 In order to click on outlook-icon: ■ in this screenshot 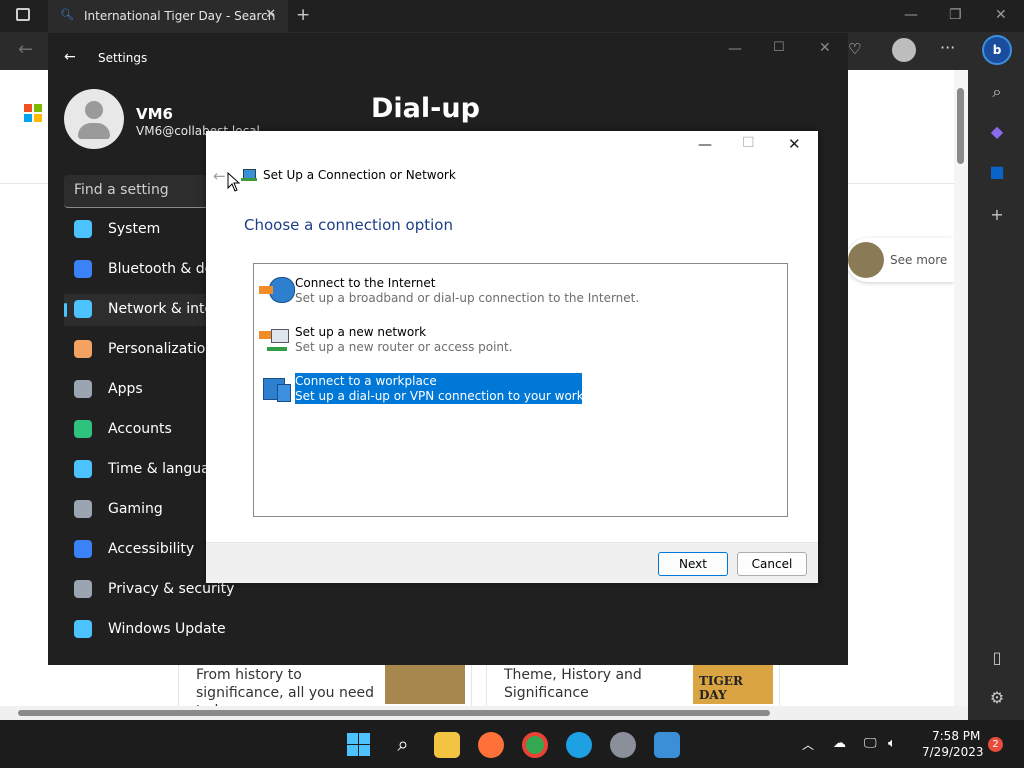, I will do `click(997, 171)`.